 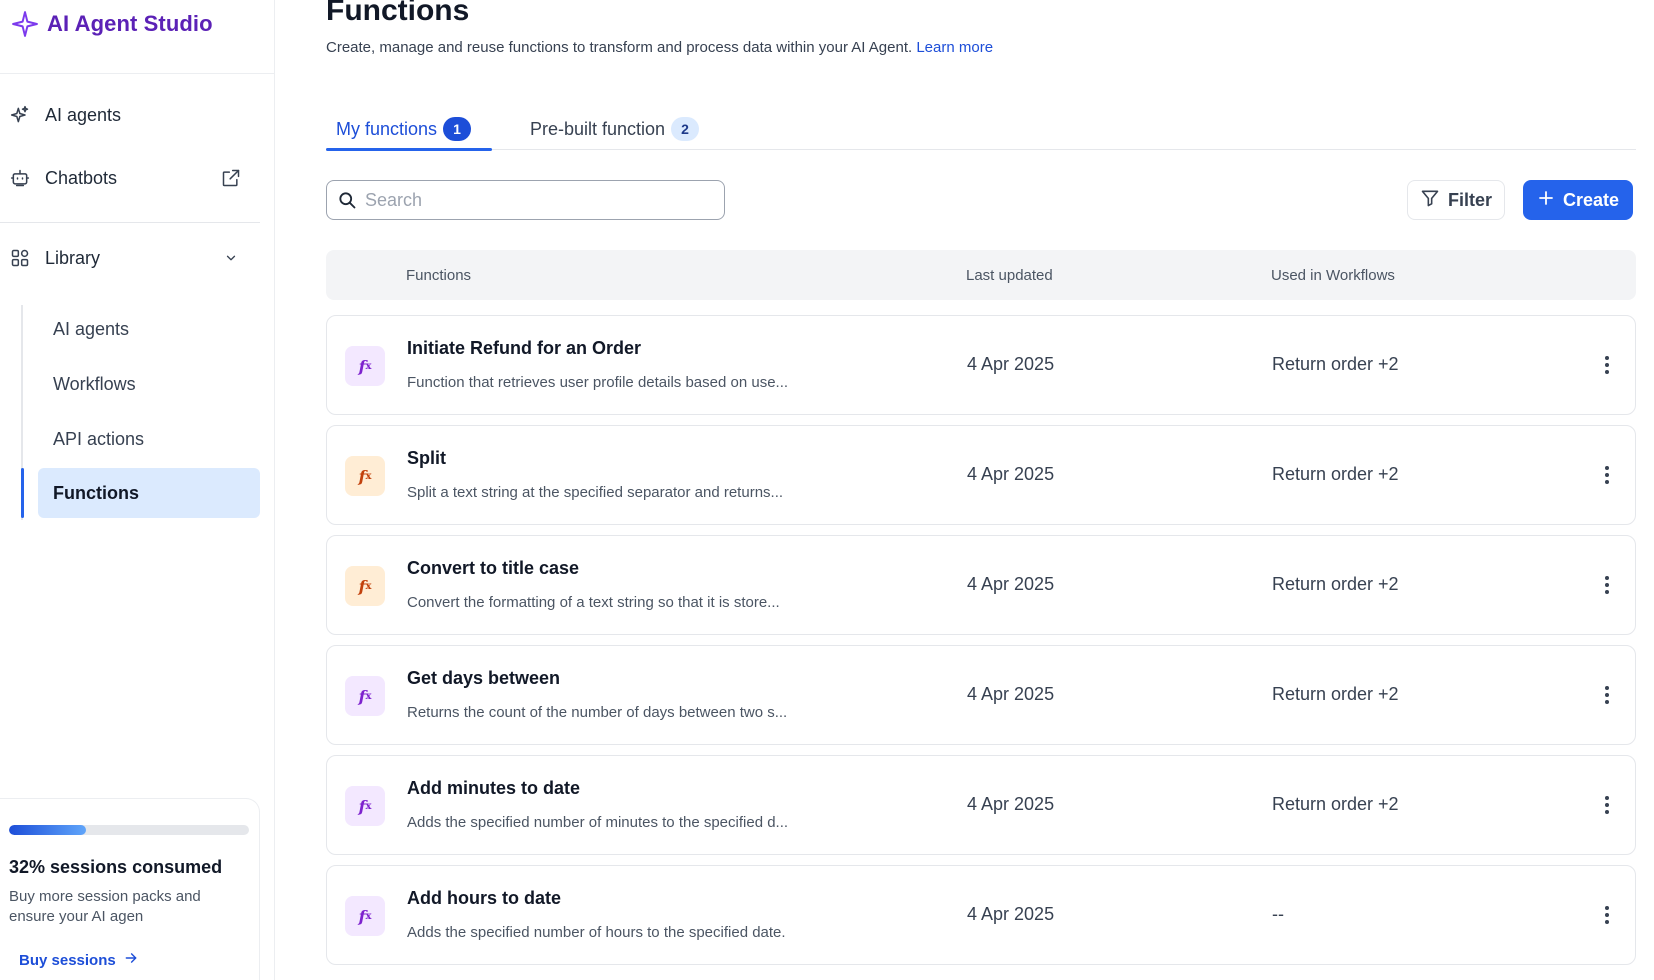 I want to click on column-header-functions: Functions, so click(x=439, y=275).